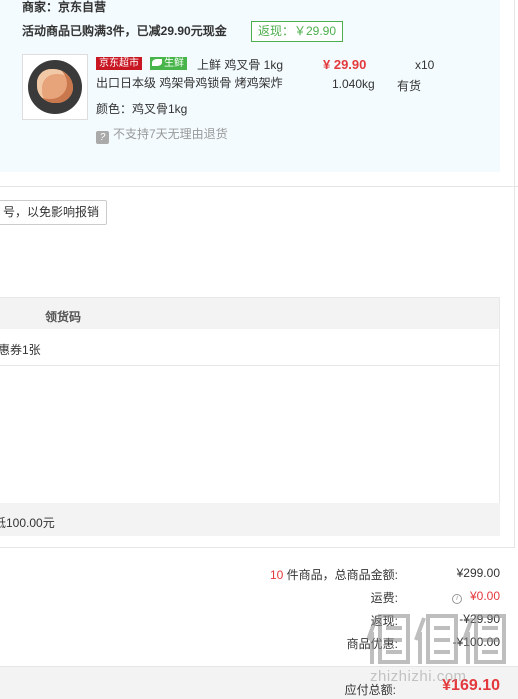  Describe the element at coordinates (174, 63) in the screenshot. I see `fresh-badge-label: 生鲜` at that location.